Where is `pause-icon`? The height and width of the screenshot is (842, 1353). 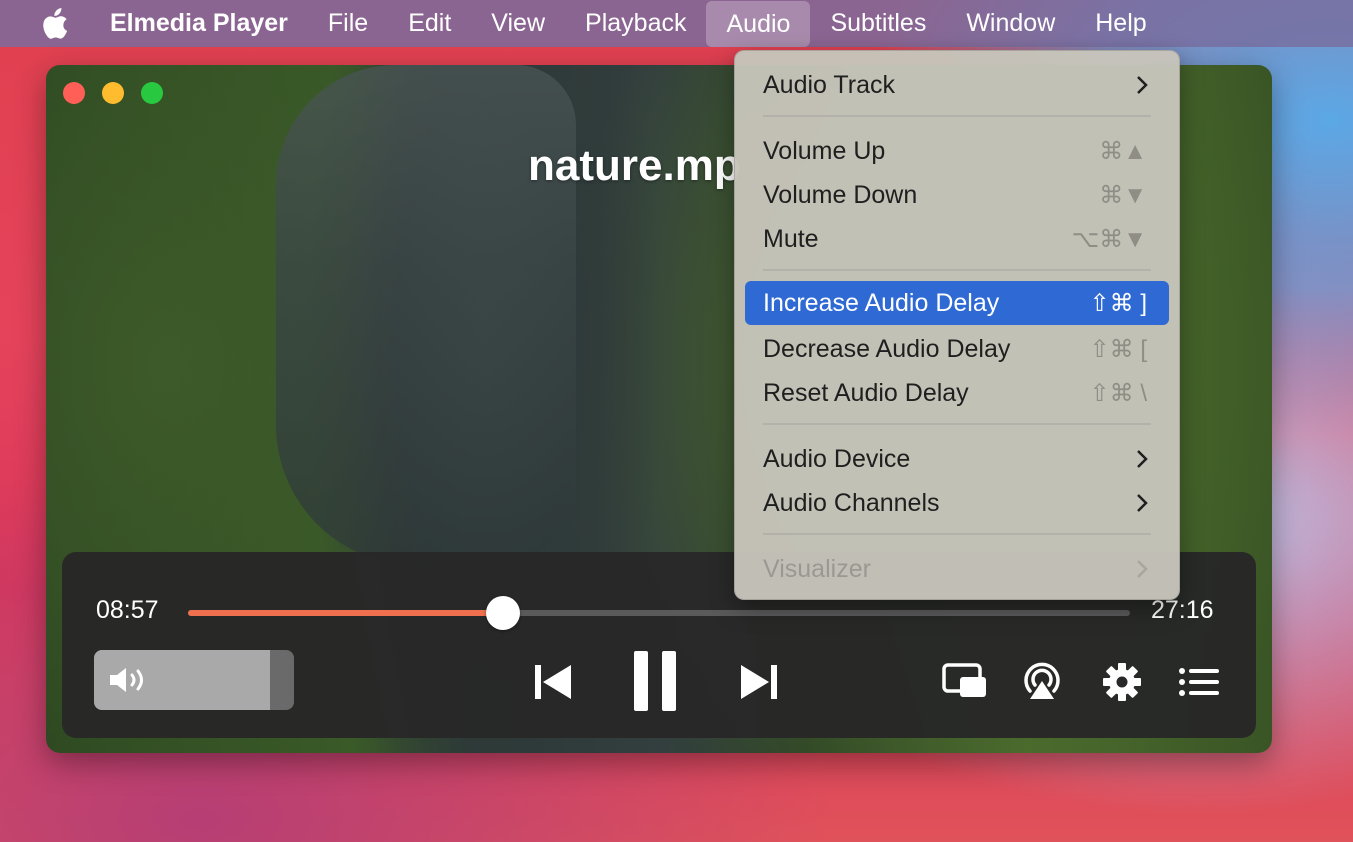
pause-icon is located at coordinates (655, 681).